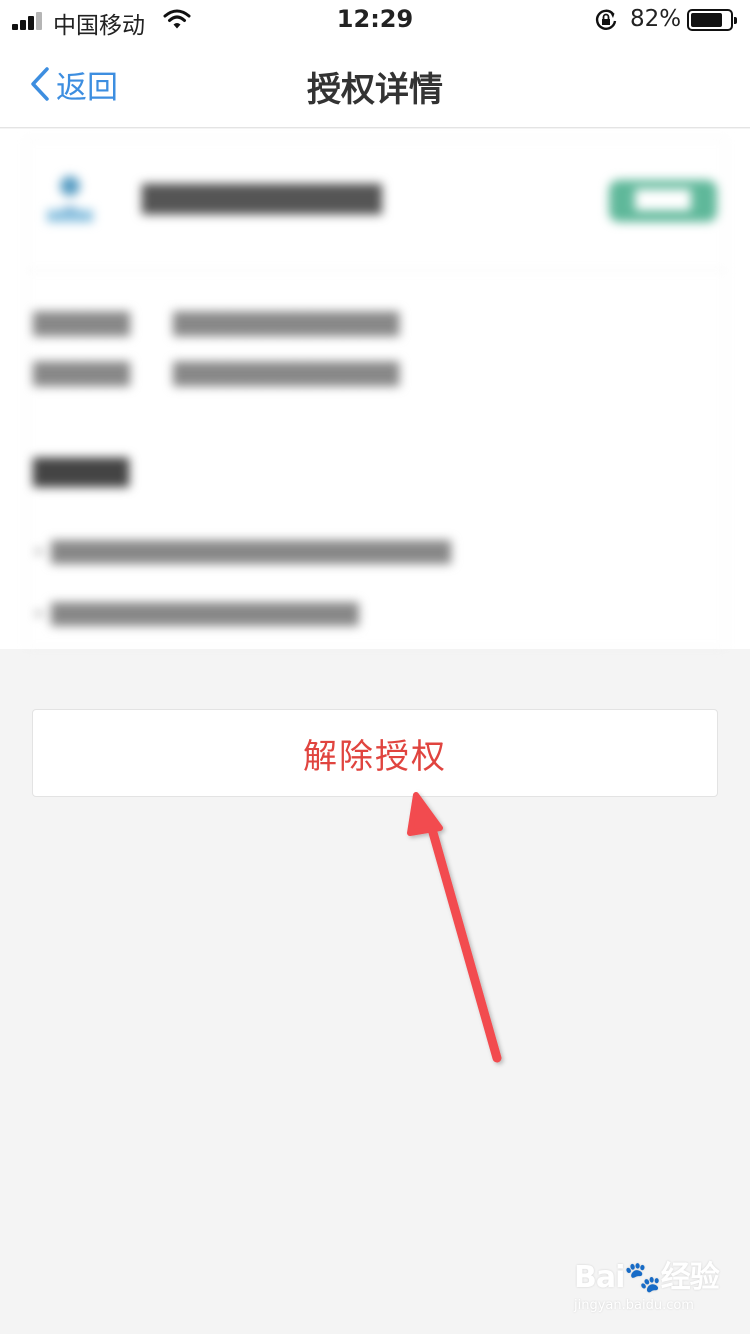  I want to click on revoke-authorization-button: 解除授权, so click(375, 753).